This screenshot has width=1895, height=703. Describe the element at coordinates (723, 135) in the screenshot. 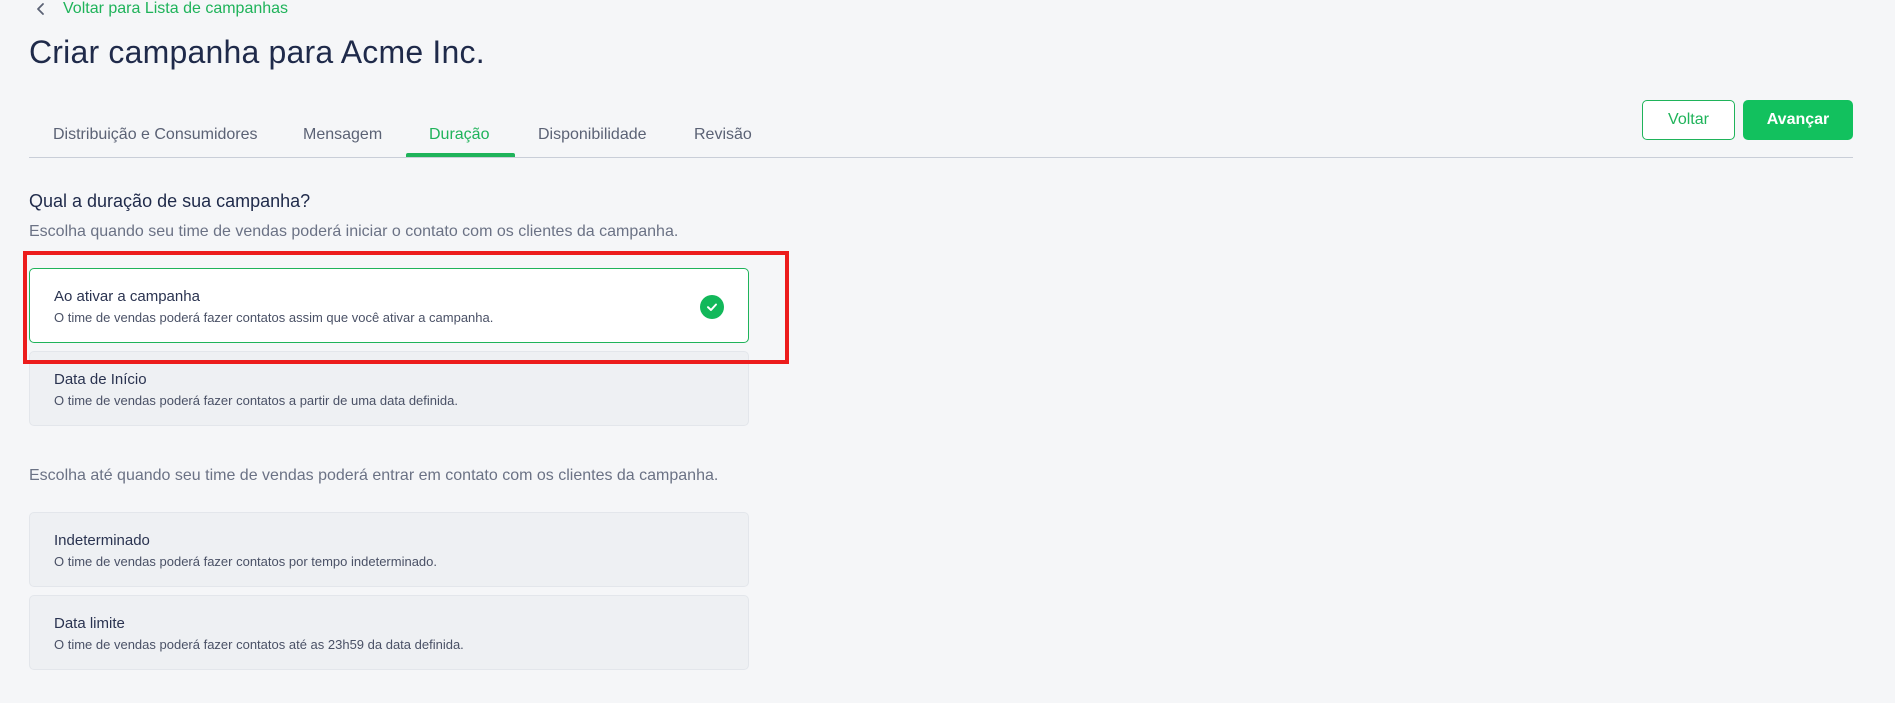

I see `tab-revisao: Revisão` at that location.